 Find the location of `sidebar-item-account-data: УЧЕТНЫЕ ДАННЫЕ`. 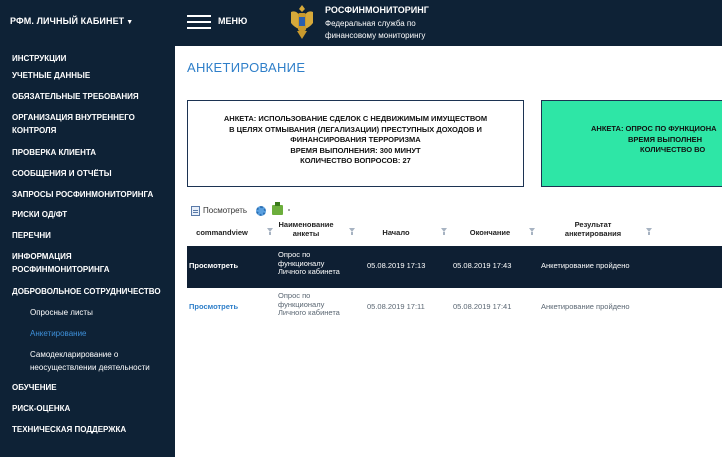

sidebar-item-account-data: УЧЕТНЫЕ ДАННЫЕ is located at coordinates (92, 75).